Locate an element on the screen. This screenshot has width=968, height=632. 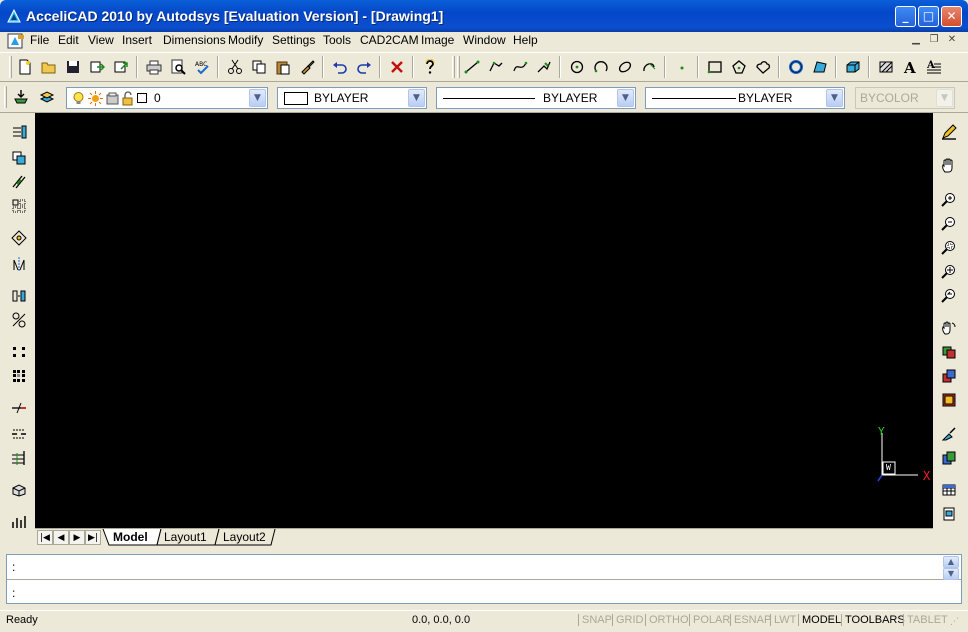
menu-insert: Insert is located at coordinates (137, 41).